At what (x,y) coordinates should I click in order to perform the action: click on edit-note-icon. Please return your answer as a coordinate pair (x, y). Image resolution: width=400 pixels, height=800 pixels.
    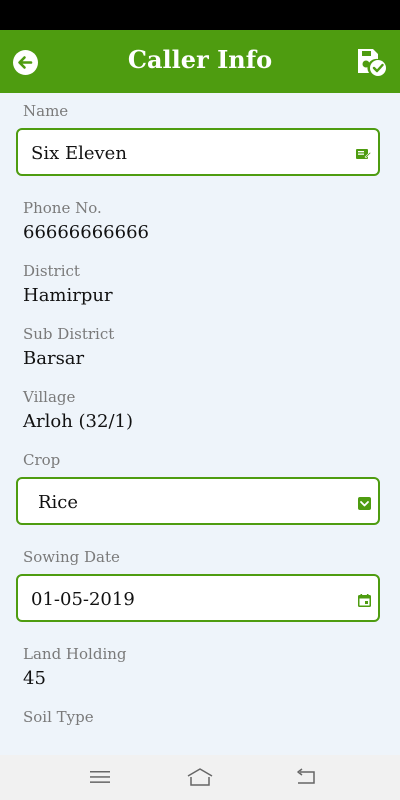
    Looking at the image, I should click on (364, 156).